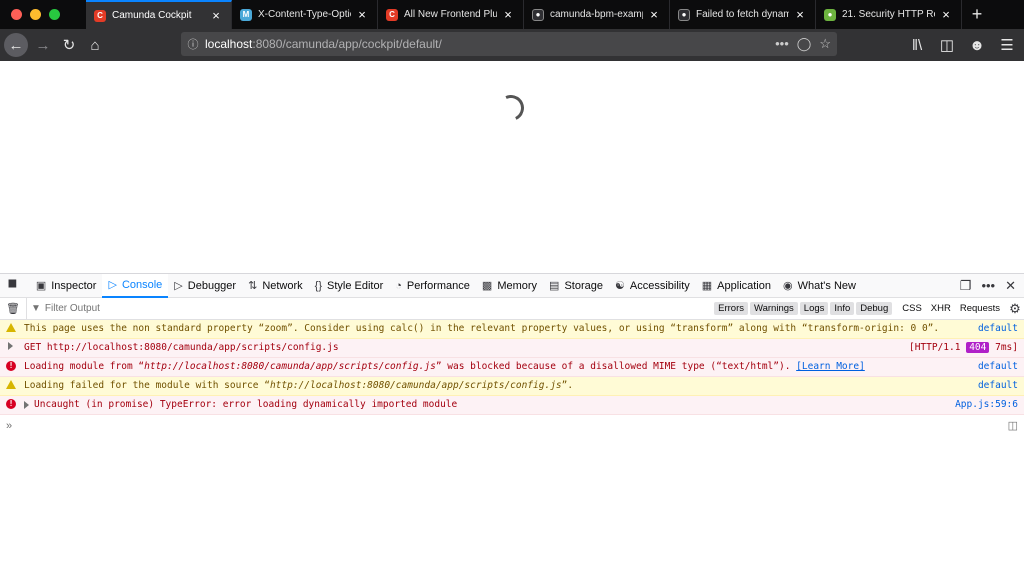 This screenshot has width=1024, height=581. I want to click on accessibility-icon: ☯, so click(619, 286).